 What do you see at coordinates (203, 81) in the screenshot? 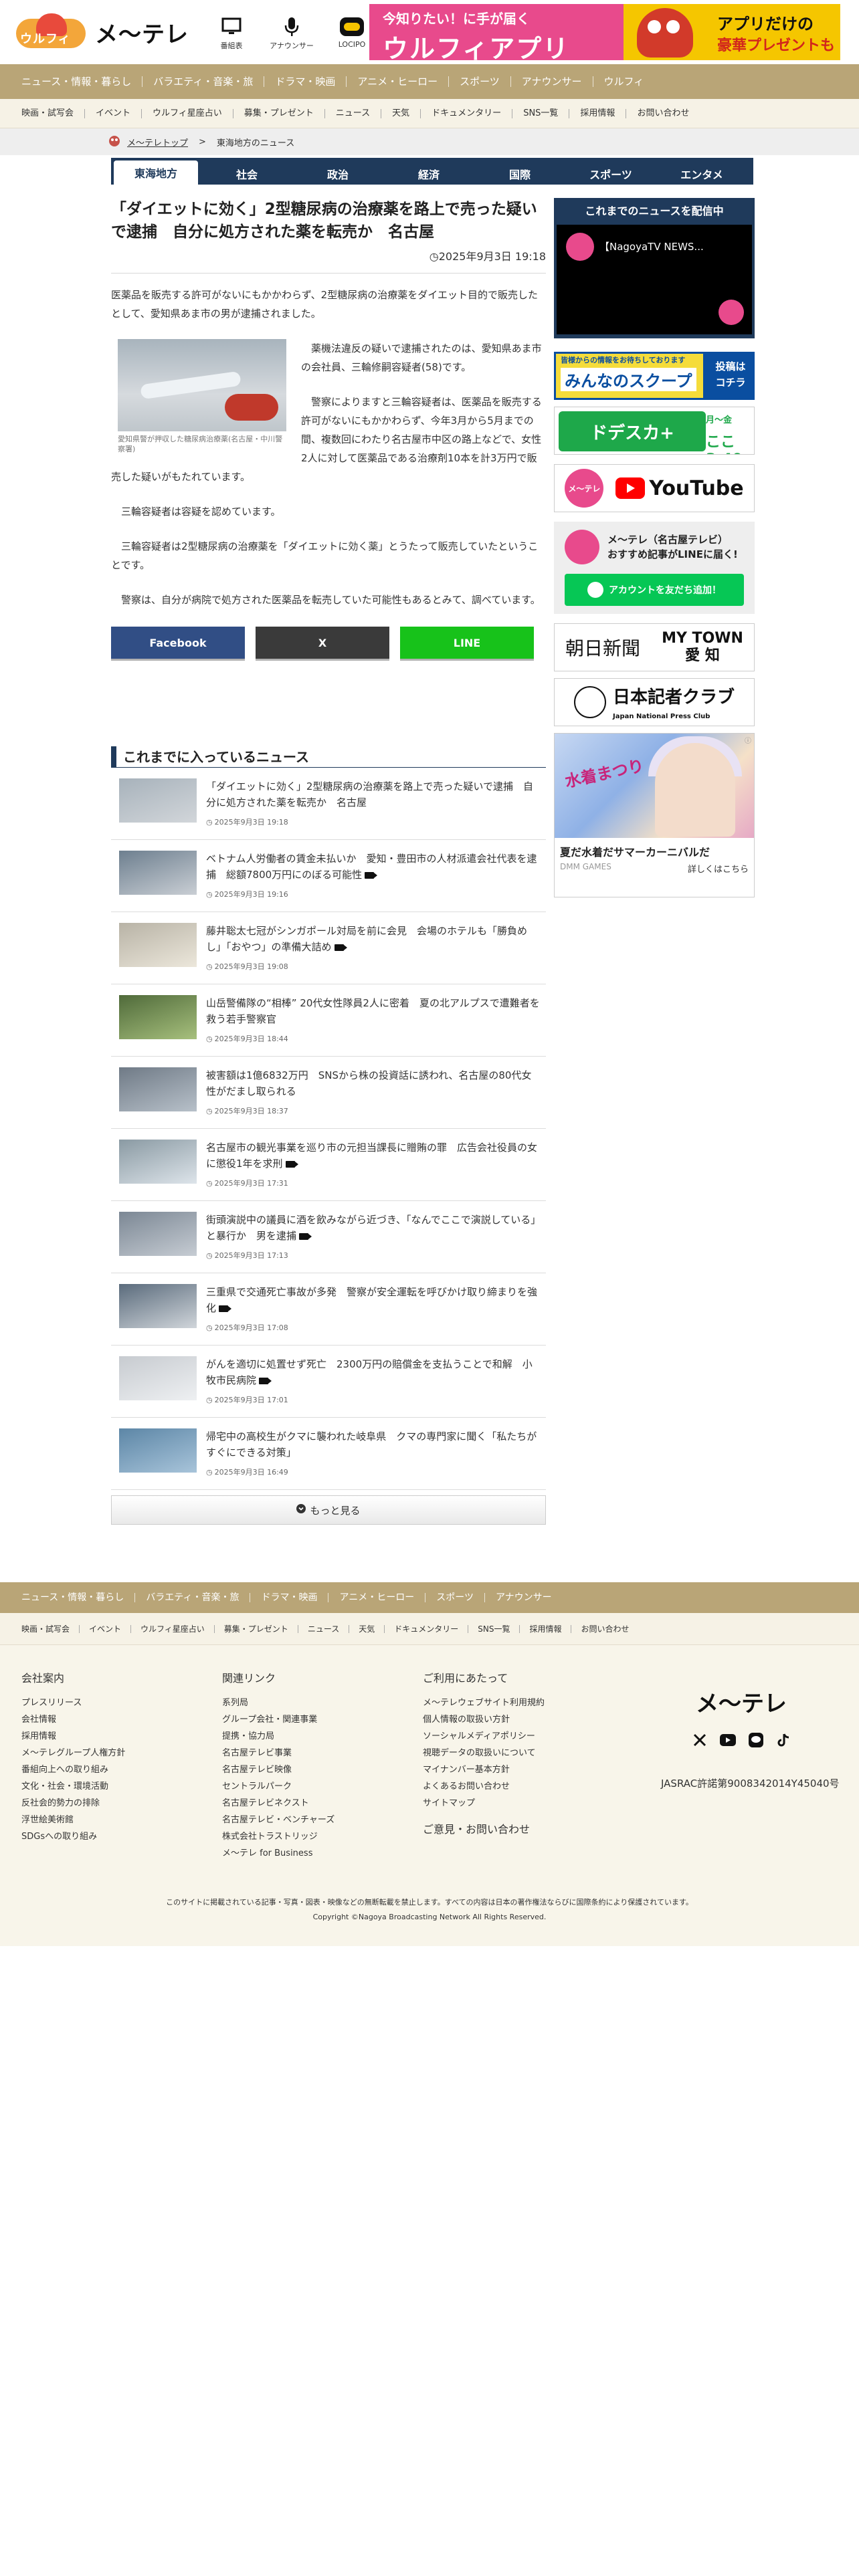
I see `nav-variety: バラエティ・音楽・旅` at bounding box center [203, 81].